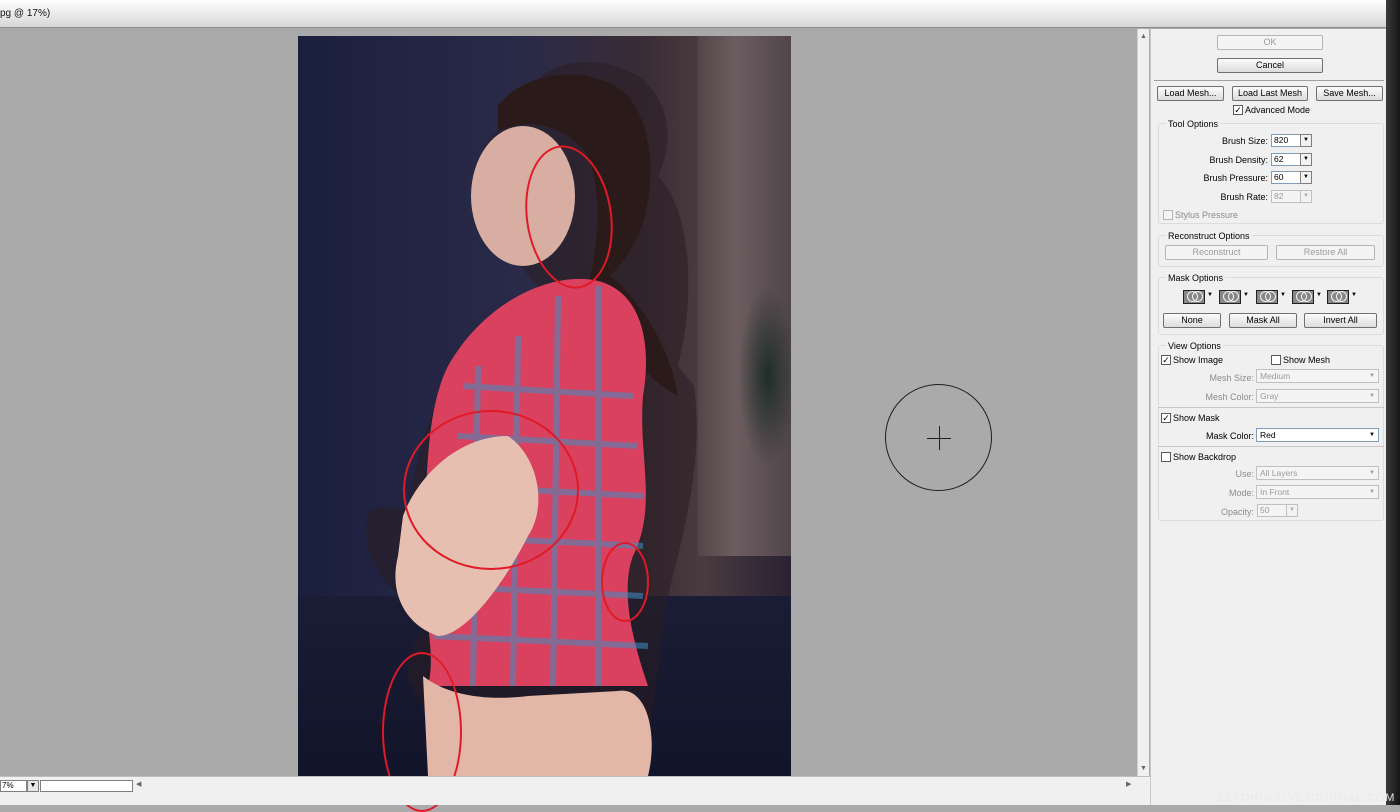 This screenshot has width=1400, height=812. Describe the element at coordinates (33, 786) in the screenshot. I see `zoom-dropdown-icon: ▼` at that location.